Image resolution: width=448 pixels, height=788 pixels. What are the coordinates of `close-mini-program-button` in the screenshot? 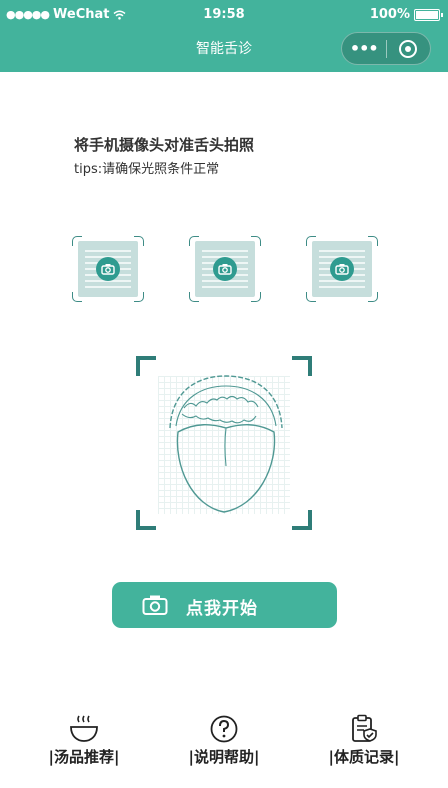 It's located at (408, 48).